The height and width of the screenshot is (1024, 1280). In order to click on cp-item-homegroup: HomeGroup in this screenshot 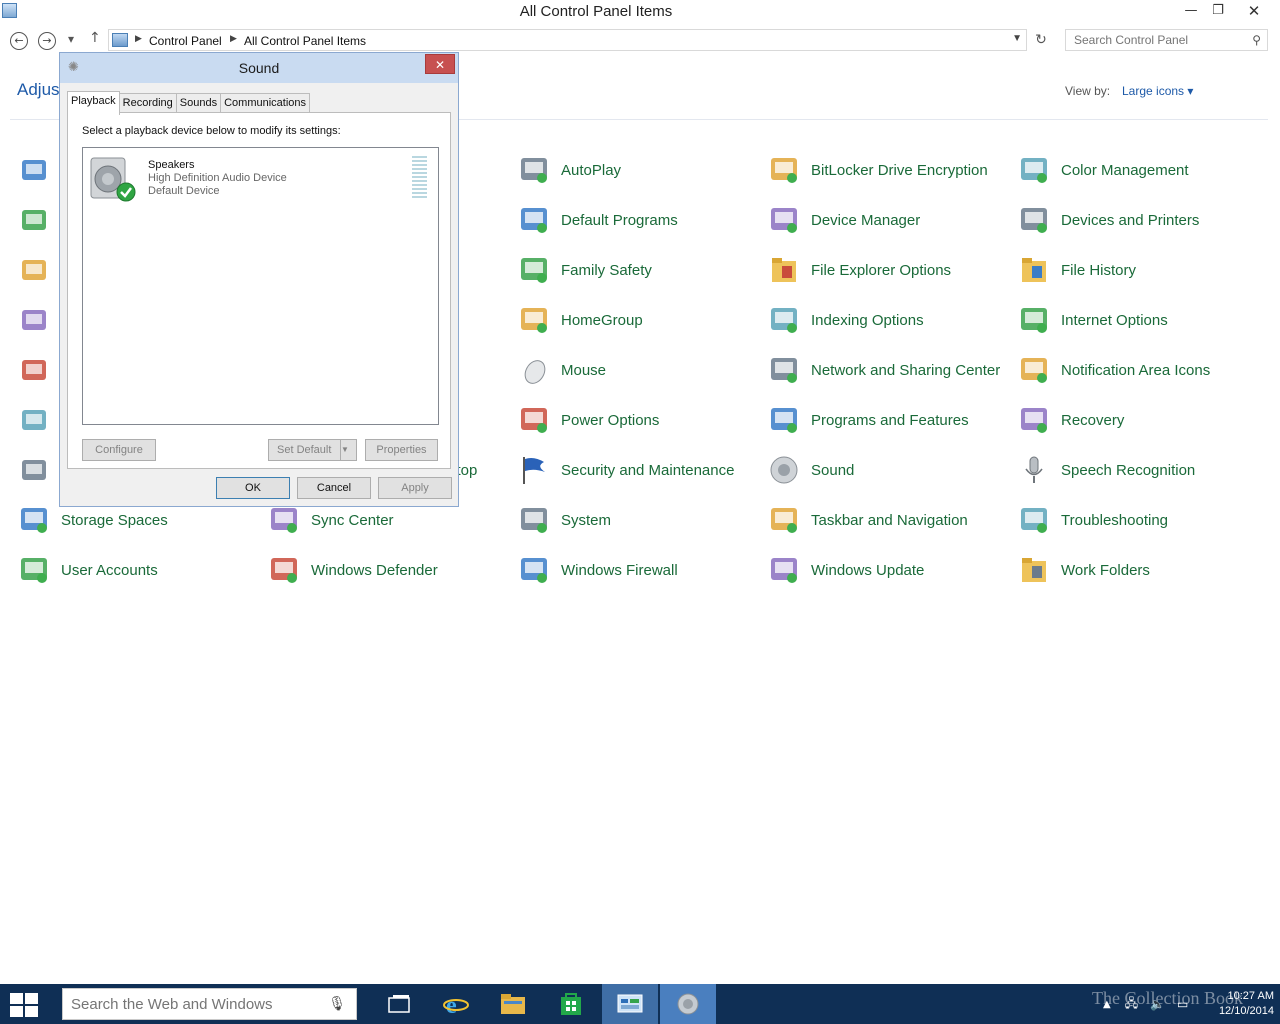, I will do `click(580, 320)`.